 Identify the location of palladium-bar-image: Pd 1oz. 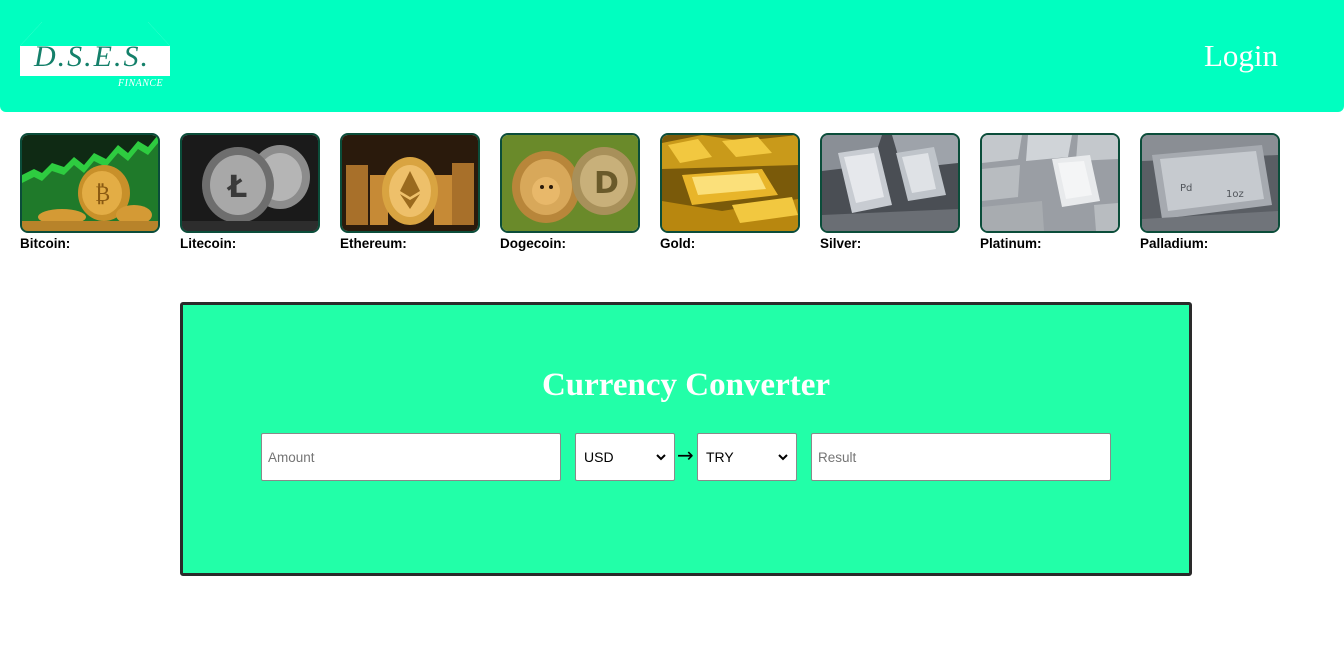
(1210, 183).